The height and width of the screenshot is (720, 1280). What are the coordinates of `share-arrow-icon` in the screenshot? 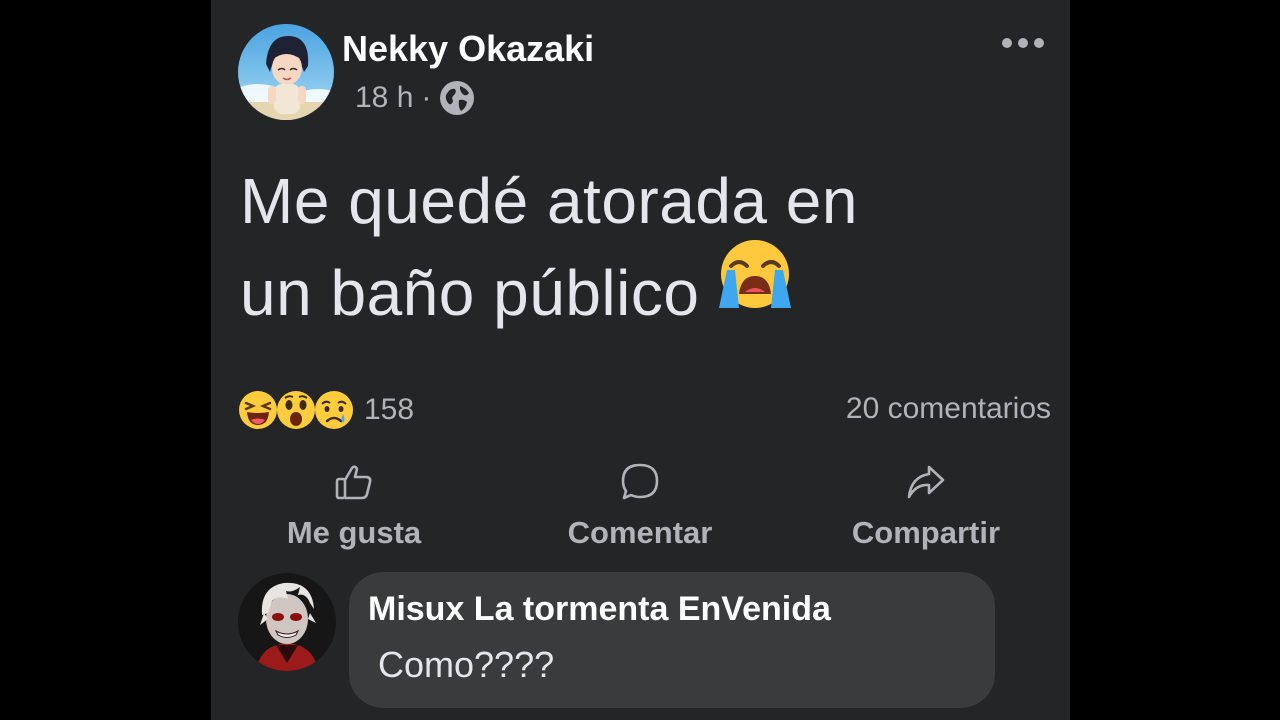 It's located at (926, 484).